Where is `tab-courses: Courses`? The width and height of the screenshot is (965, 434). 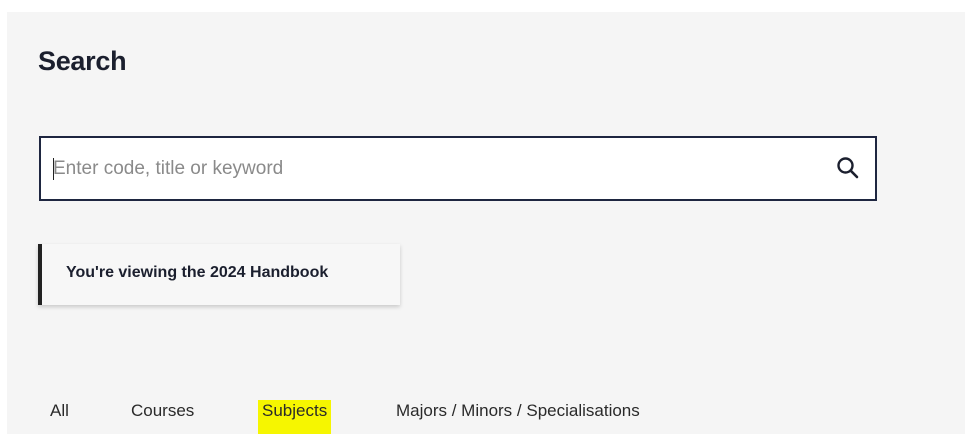
tab-courses: Courses is located at coordinates (162, 411).